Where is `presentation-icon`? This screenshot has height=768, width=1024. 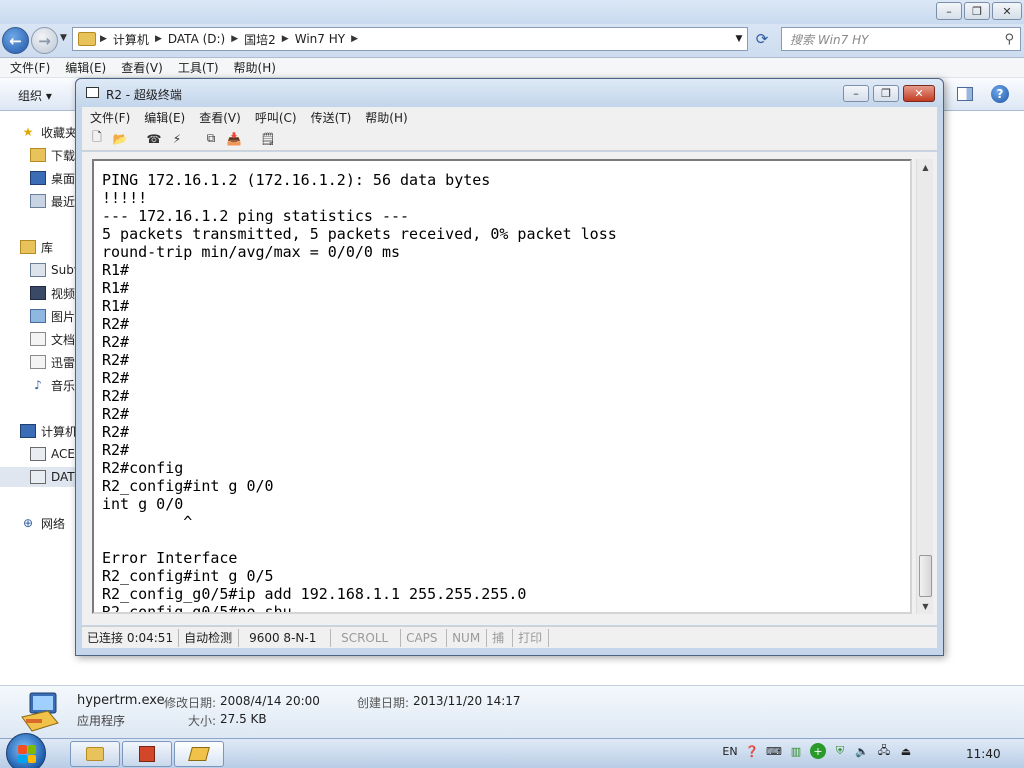 presentation-icon is located at coordinates (147, 754).